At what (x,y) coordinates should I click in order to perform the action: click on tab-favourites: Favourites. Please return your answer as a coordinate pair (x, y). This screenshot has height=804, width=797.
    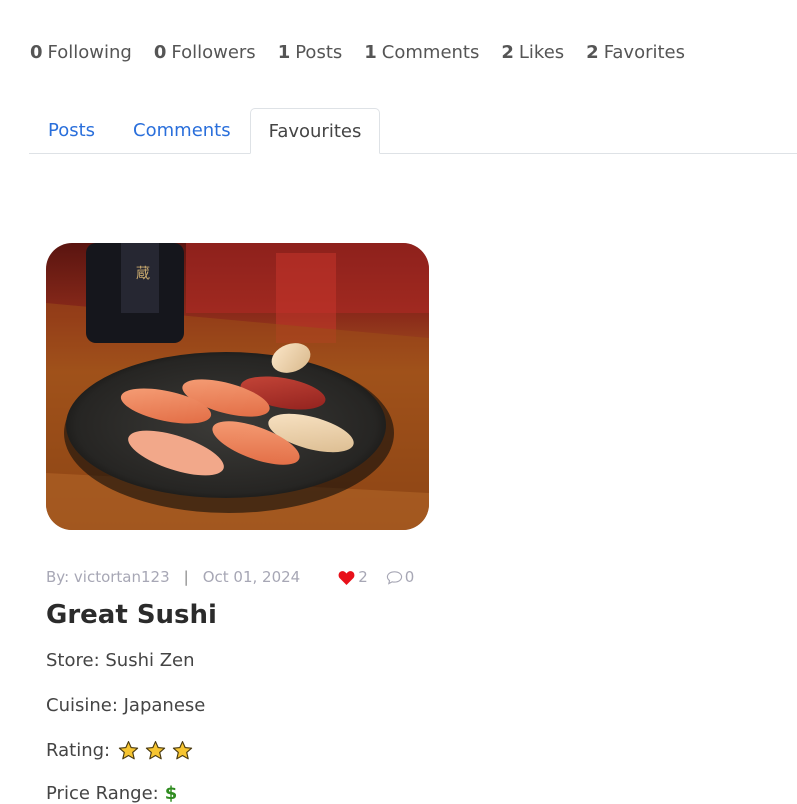
    Looking at the image, I should click on (315, 131).